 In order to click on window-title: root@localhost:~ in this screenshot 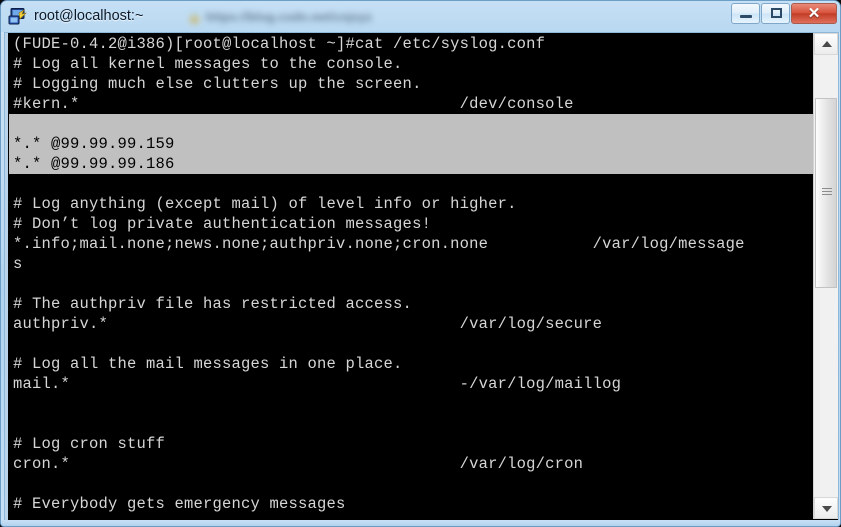, I will do `click(89, 16)`.